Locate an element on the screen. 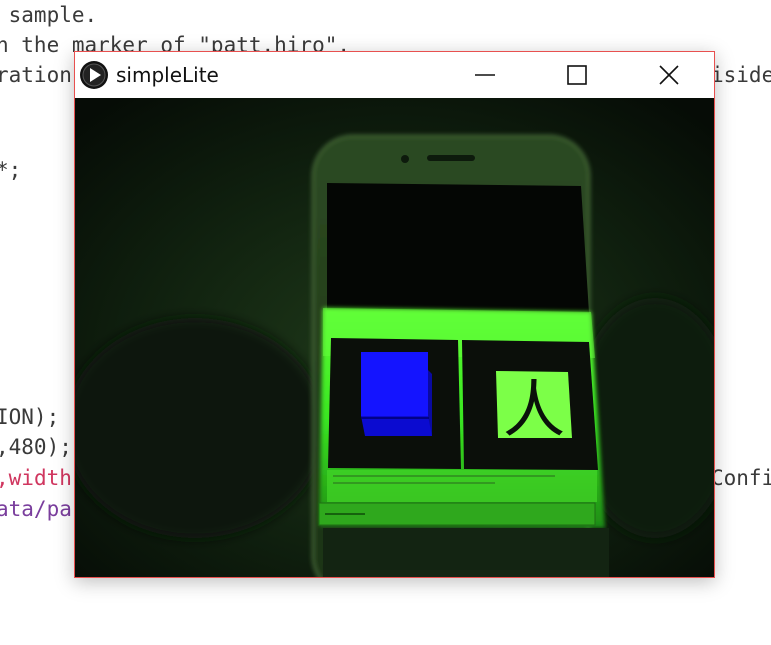 The width and height of the screenshot is (771, 645). marker-symbol: 人 is located at coordinates (534, 409).